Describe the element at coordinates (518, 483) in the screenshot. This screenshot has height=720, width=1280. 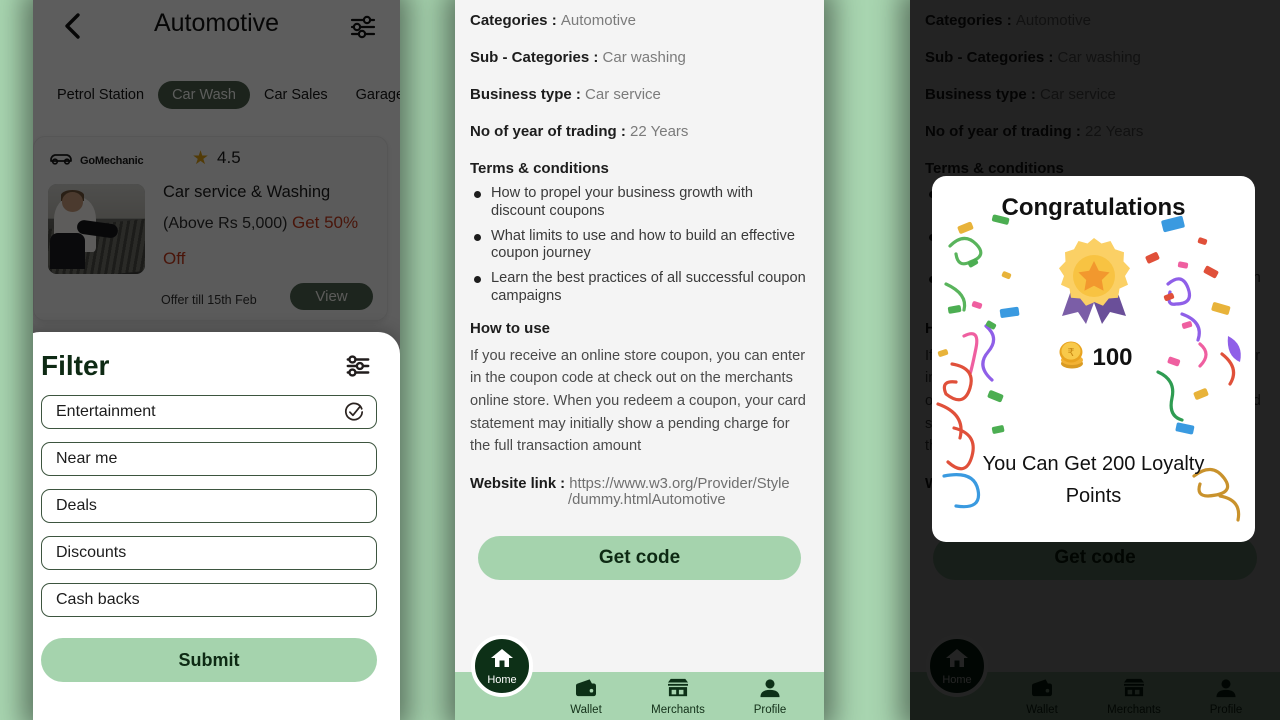
I see `website-link-label: Website link :` at that location.